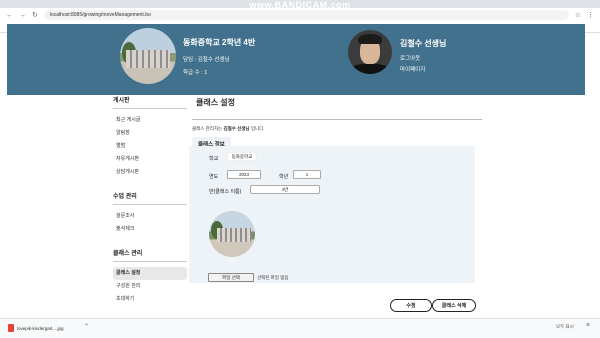 Image resolution: width=600 pixels, height=338 pixels. What do you see at coordinates (588, 325) in the screenshot?
I see `close-icon: ×` at bounding box center [588, 325].